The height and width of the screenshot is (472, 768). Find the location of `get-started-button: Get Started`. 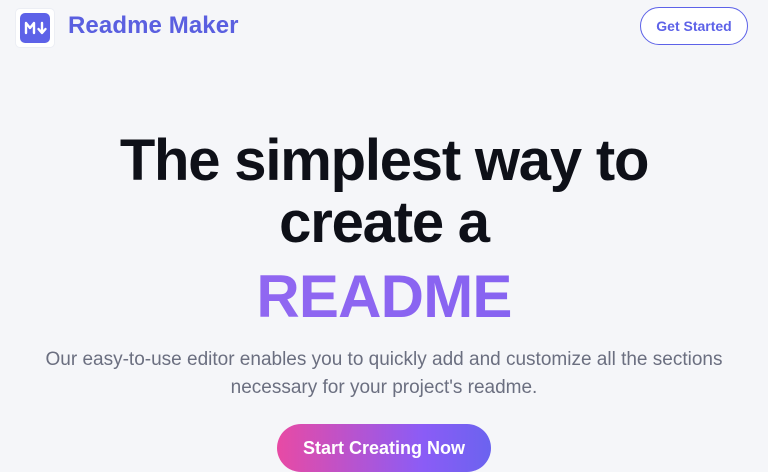

get-started-button: Get Started is located at coordinates (694, 26).